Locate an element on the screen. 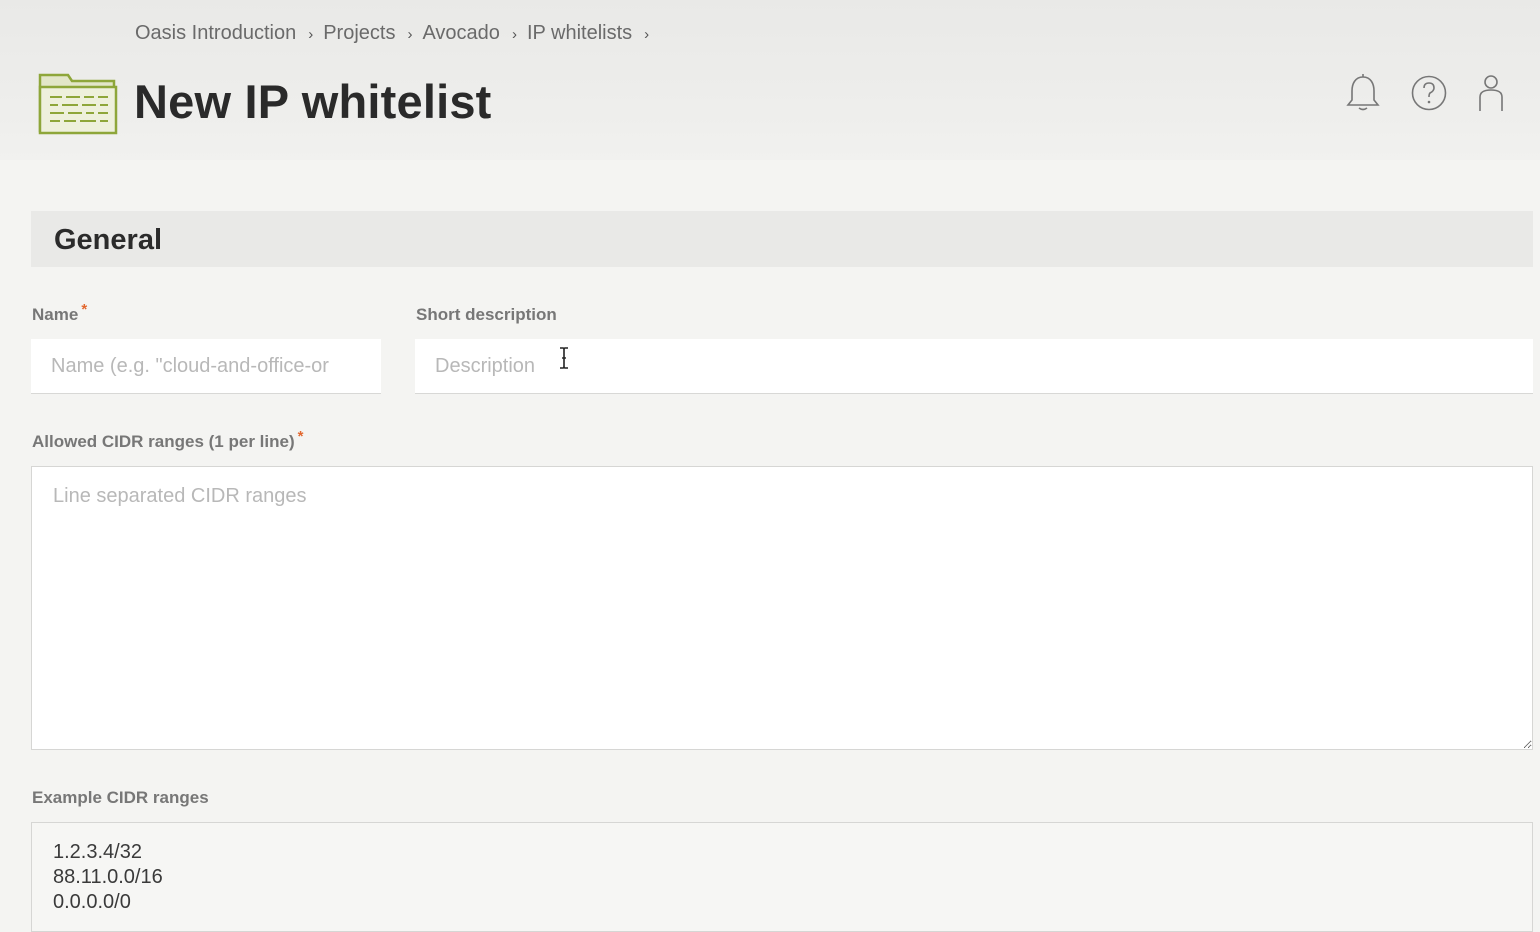 This screenshot has width=1540, height=932. short-description-label: Short description is located at coordinates (486, 314).